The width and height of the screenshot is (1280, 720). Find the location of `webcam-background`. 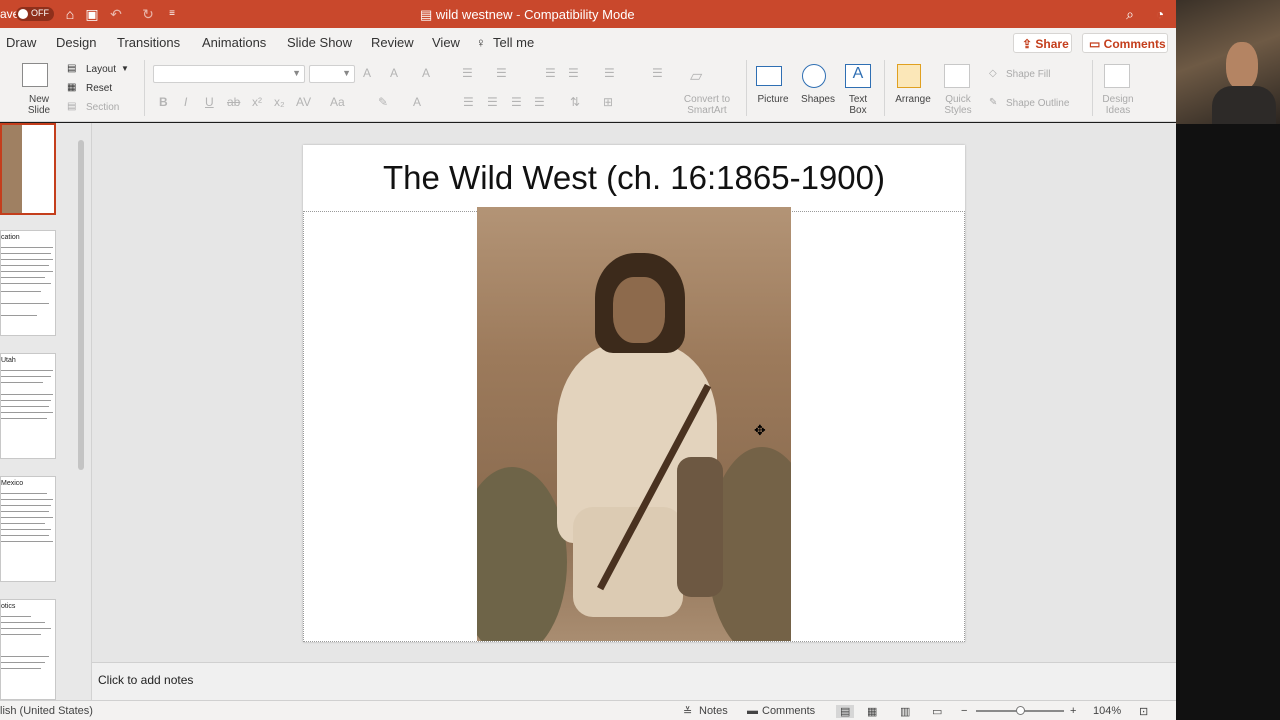

webcam-background is located at coordinates (1228, 422).